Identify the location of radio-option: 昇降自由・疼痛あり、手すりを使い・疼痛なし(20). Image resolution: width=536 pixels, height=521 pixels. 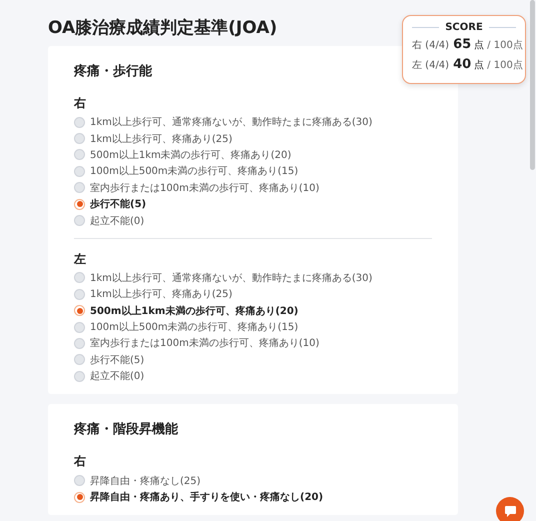
(199, 497).